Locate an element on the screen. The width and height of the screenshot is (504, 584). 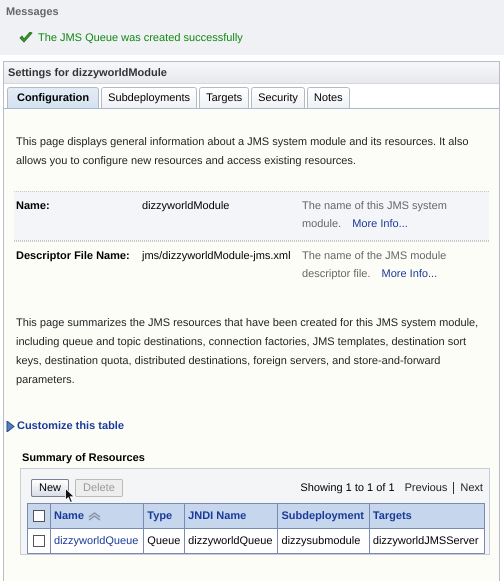
next-link: Next is located at coordinates (471, 488).